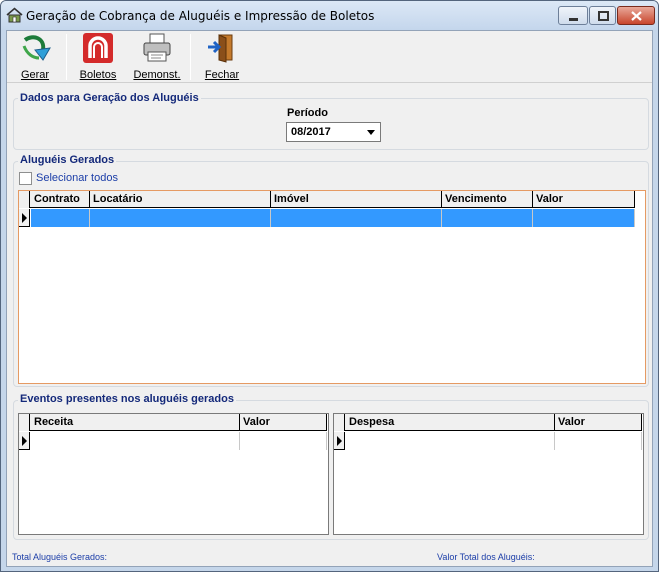 This screenshot has width=659, height=572. What do you see at coordinates (371, 132) in the screenshot?
I see `chevron-down-icon` at bounding box center [371, 132].